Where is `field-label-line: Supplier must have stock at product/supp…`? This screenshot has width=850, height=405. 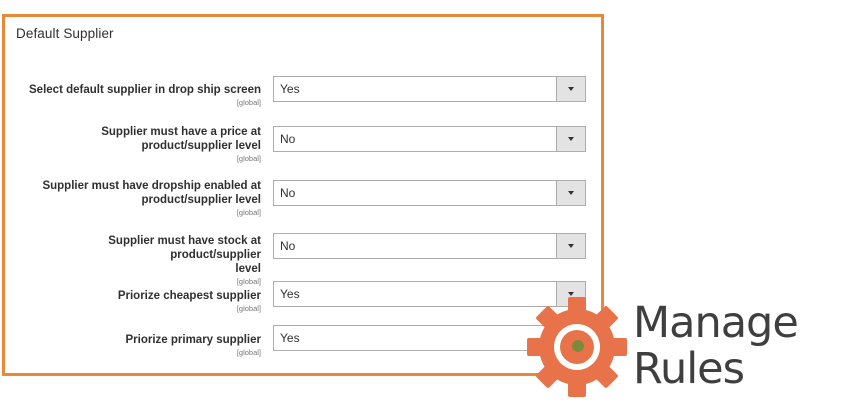
field-label-line: Supplier must have stock at product/supp… is located at coordinates (184, 248).